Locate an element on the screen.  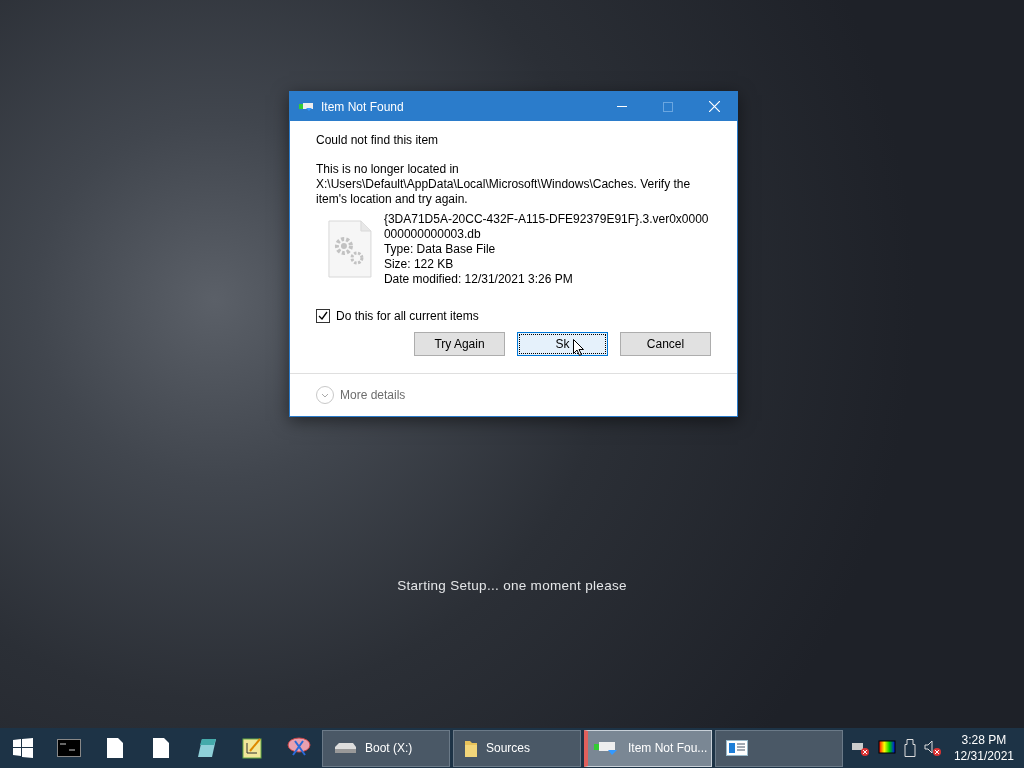
file-date: Date modified: 12/31/2021 3:26 PM is located at coordinates (478, 279).